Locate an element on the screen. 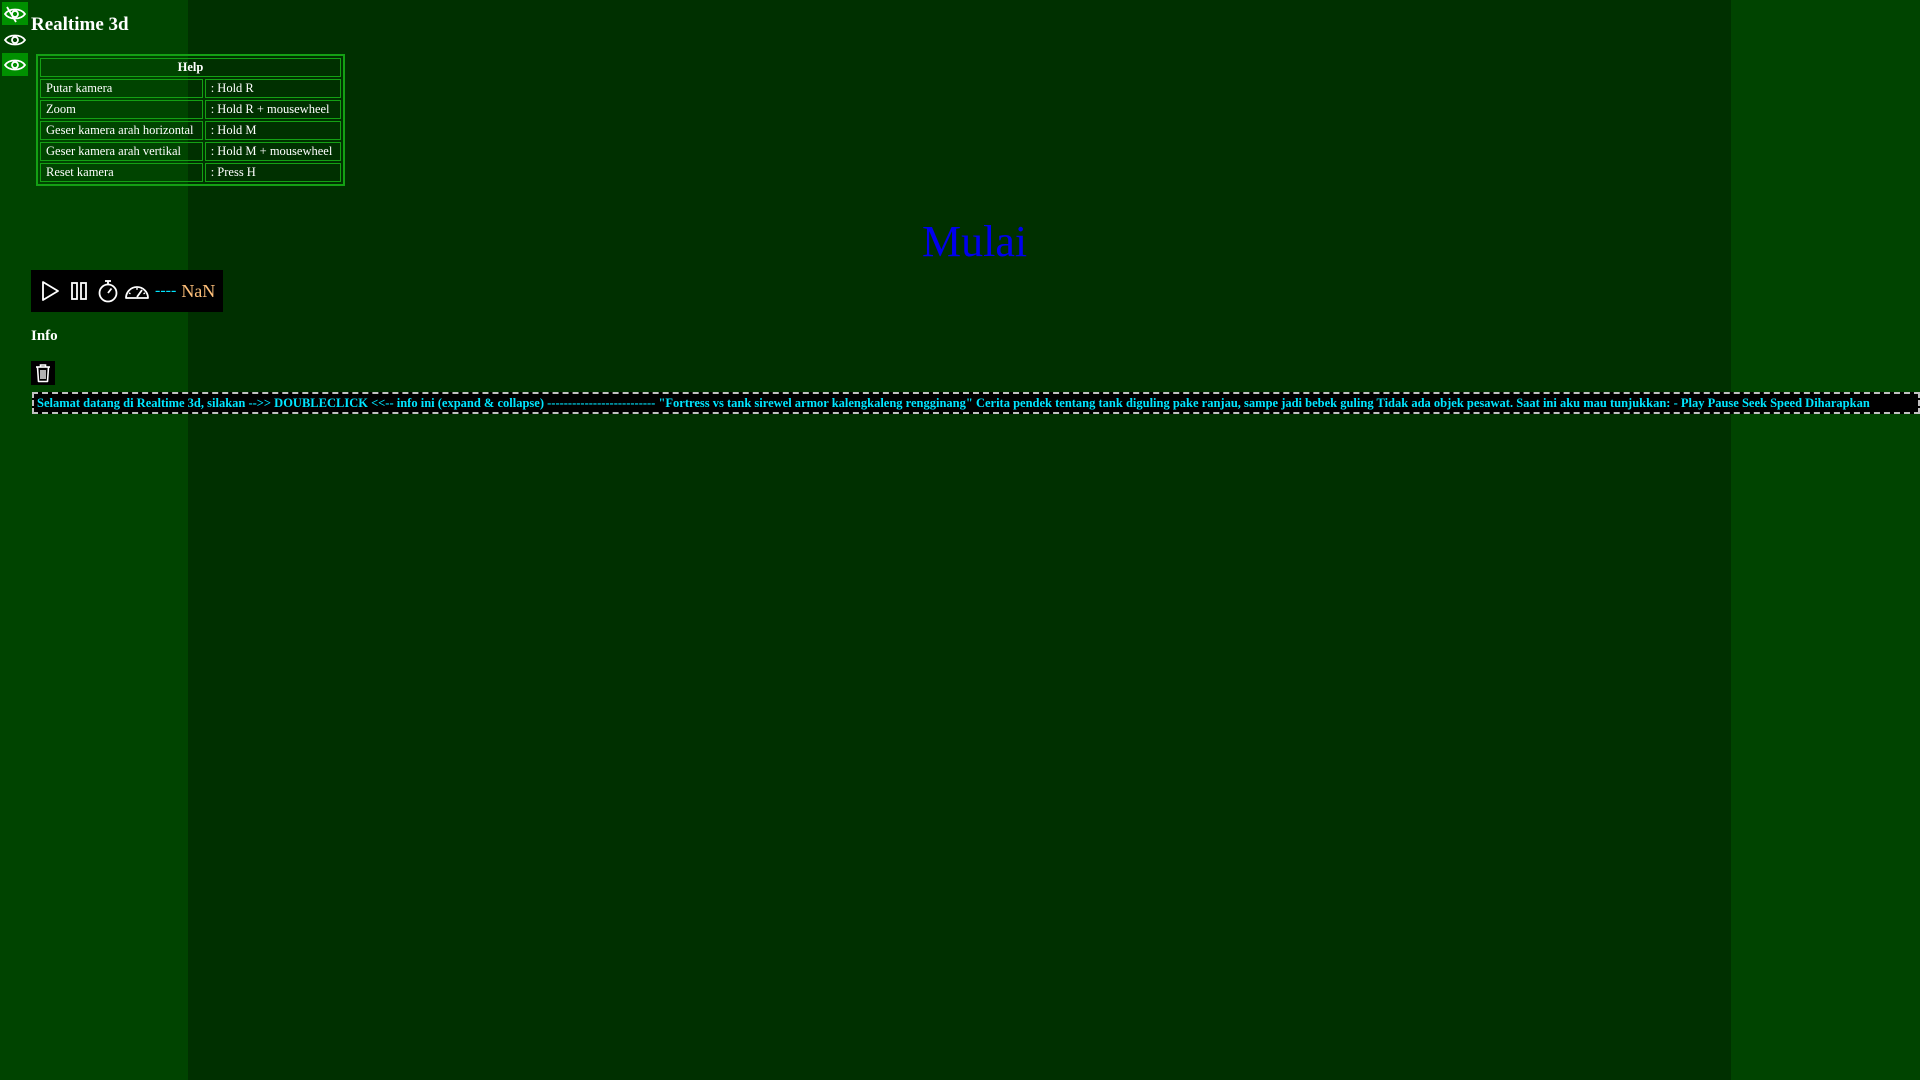 The image size is (1920, 1080). speedometer-icon is located at coordinates (137, 292).